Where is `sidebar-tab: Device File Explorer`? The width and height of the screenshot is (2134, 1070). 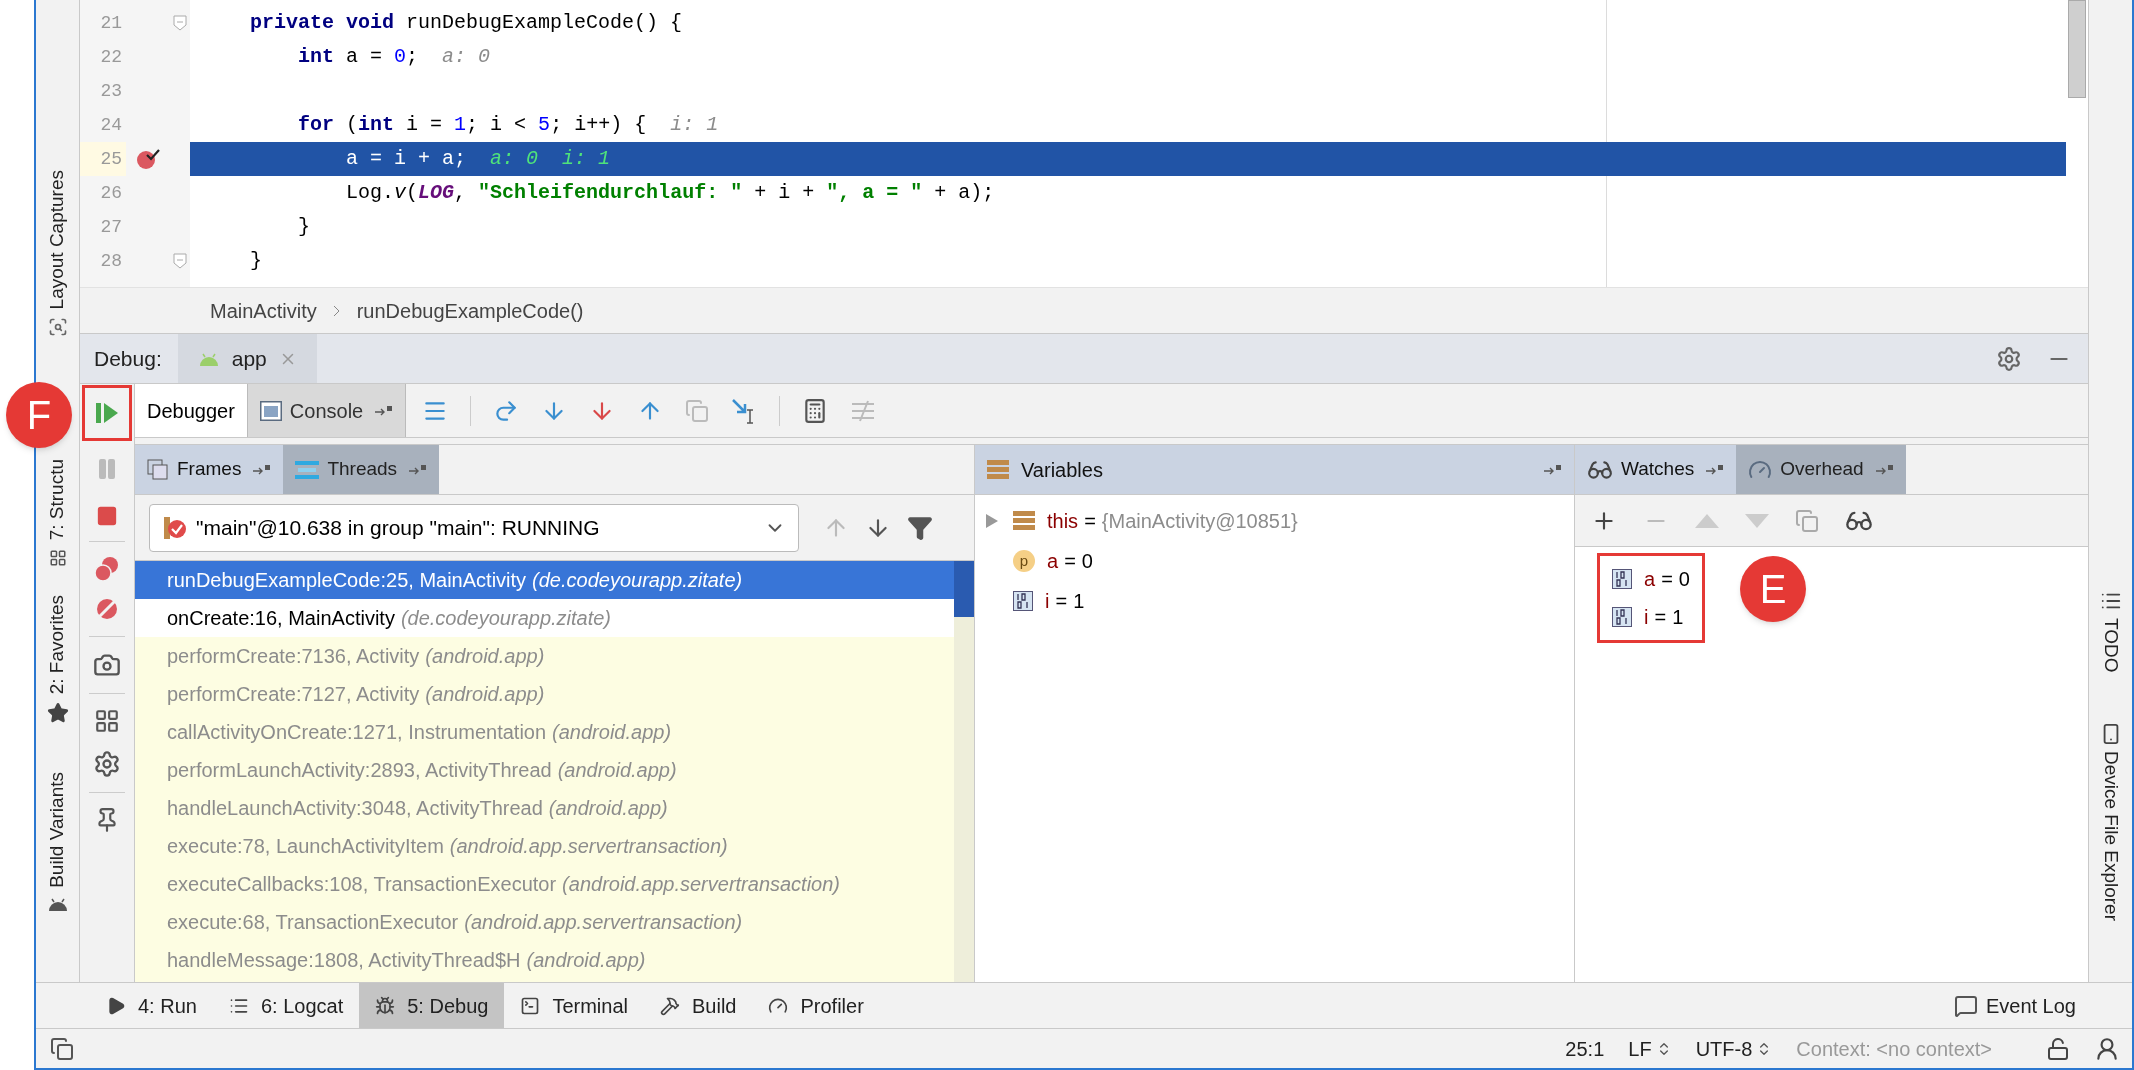 sidebar-tab: Device File Explorer is located at coordinates (2110, 835).